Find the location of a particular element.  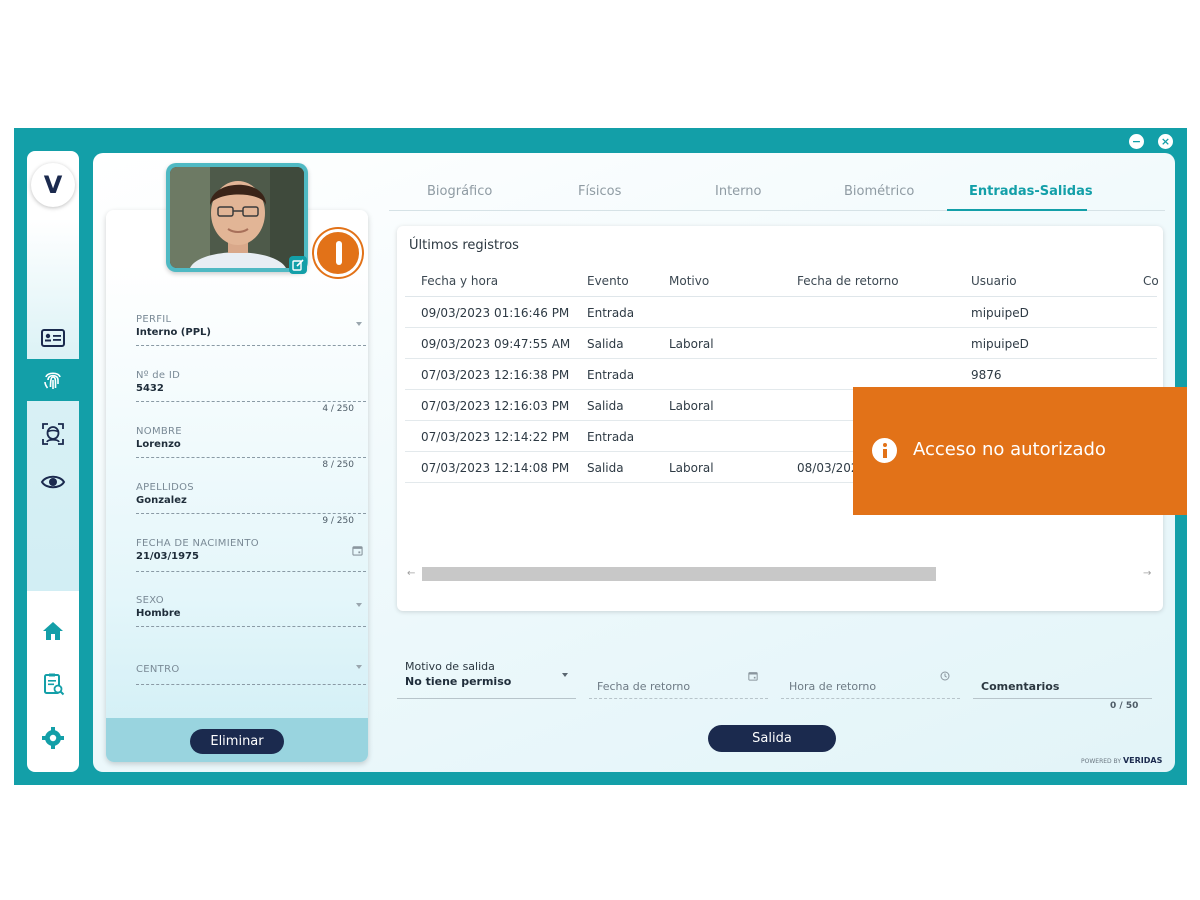

brand-name: VERIDAS is located at coordinates (1142, 760).